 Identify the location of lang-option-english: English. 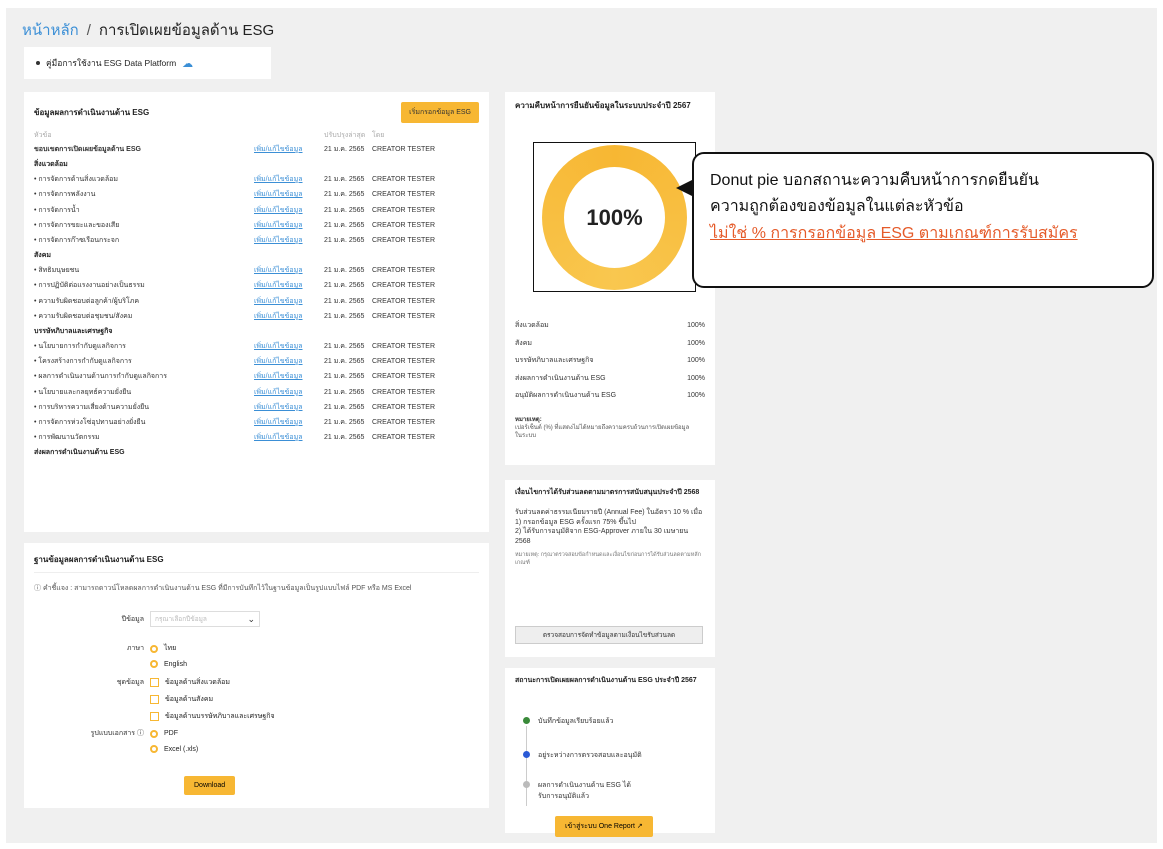
(175, 664).